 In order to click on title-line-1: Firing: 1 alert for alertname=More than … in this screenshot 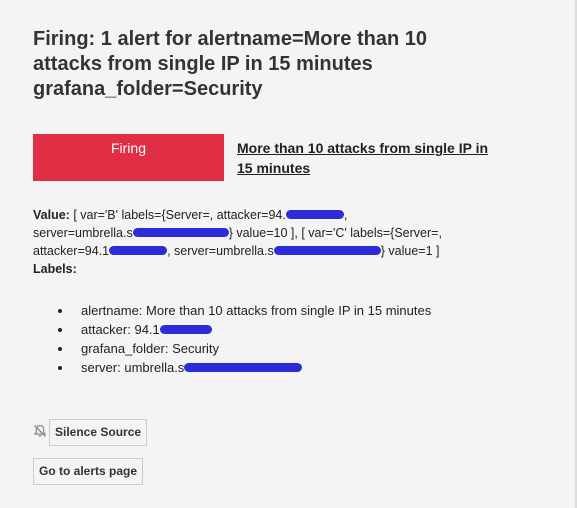, I will do `click(230, 39)`.